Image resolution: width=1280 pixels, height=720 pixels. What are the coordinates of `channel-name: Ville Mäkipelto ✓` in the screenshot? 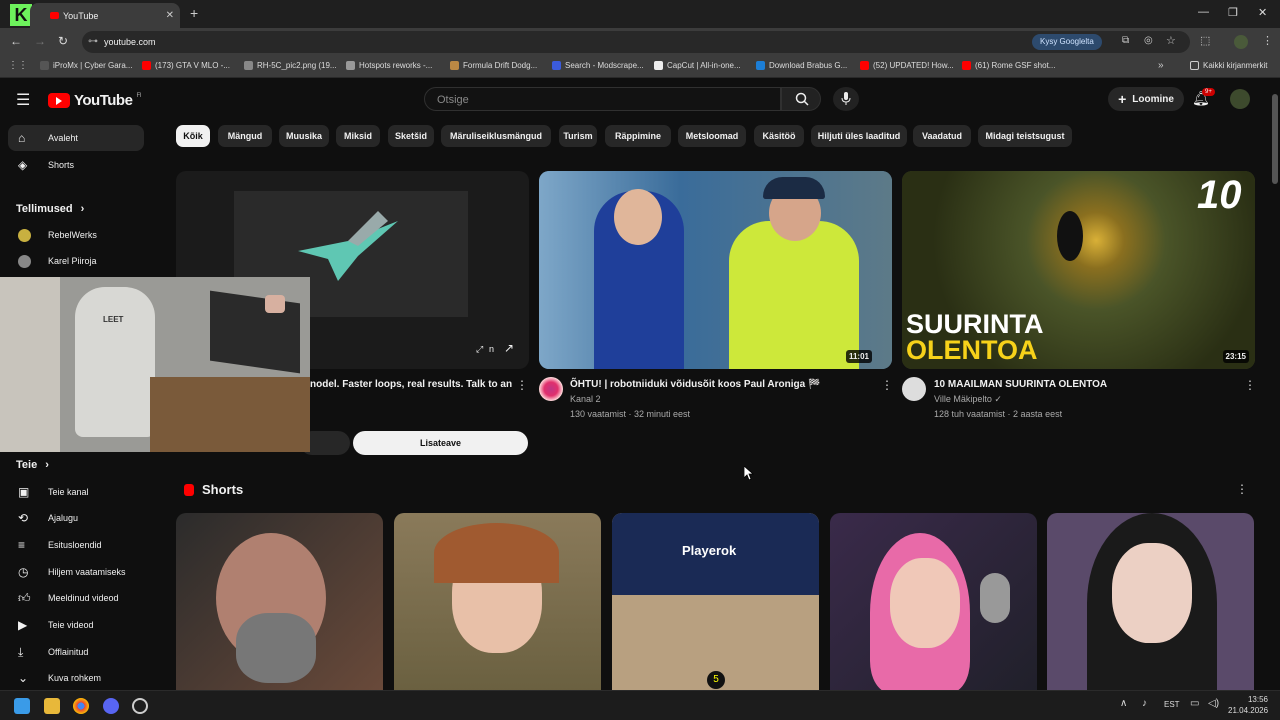 It's located at (968, 399).